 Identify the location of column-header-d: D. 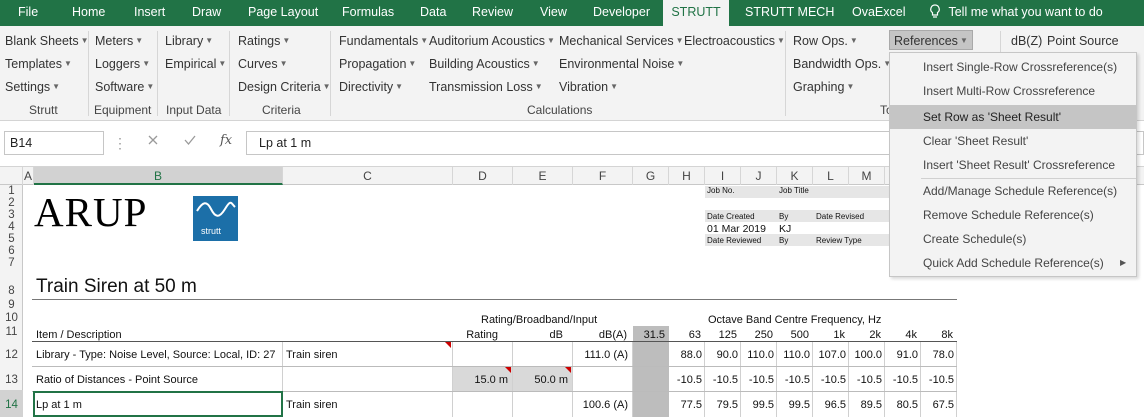
(483, 176).